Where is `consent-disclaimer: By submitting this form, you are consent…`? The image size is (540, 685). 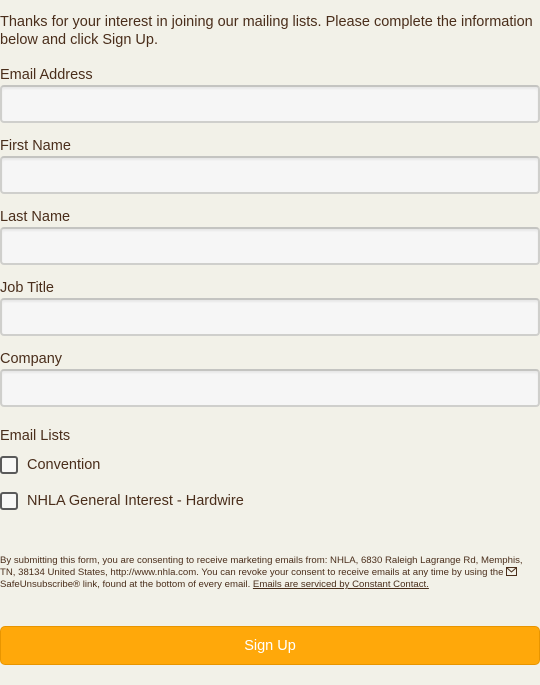 consent-disclaimer: By submitting this form, you are consent… is located at coordinates (270, 573).